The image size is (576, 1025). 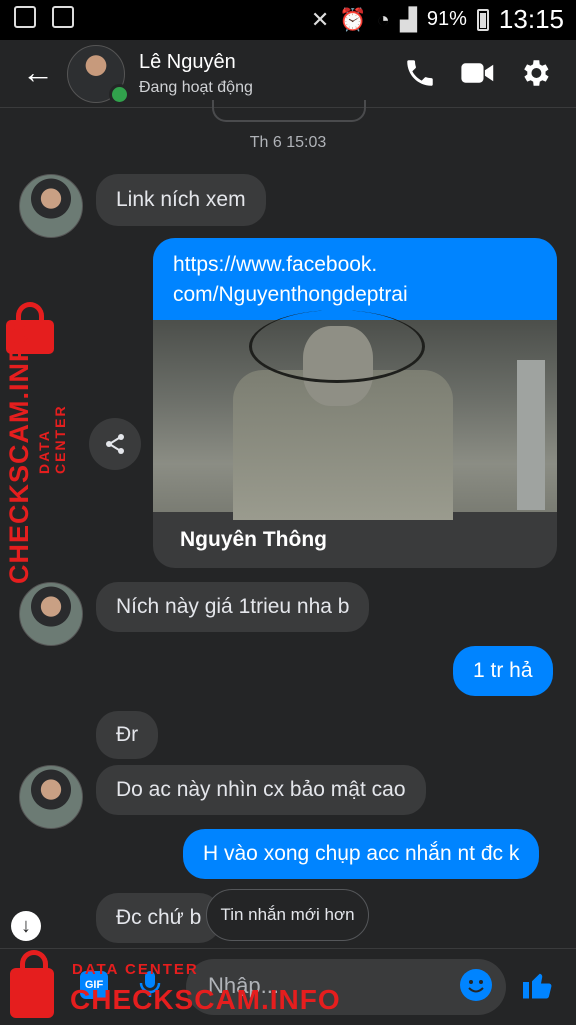 I want to click on status-right: ✕ ⏰ ◔ ▟ 91% 13:15, so click(x=437, y=19).